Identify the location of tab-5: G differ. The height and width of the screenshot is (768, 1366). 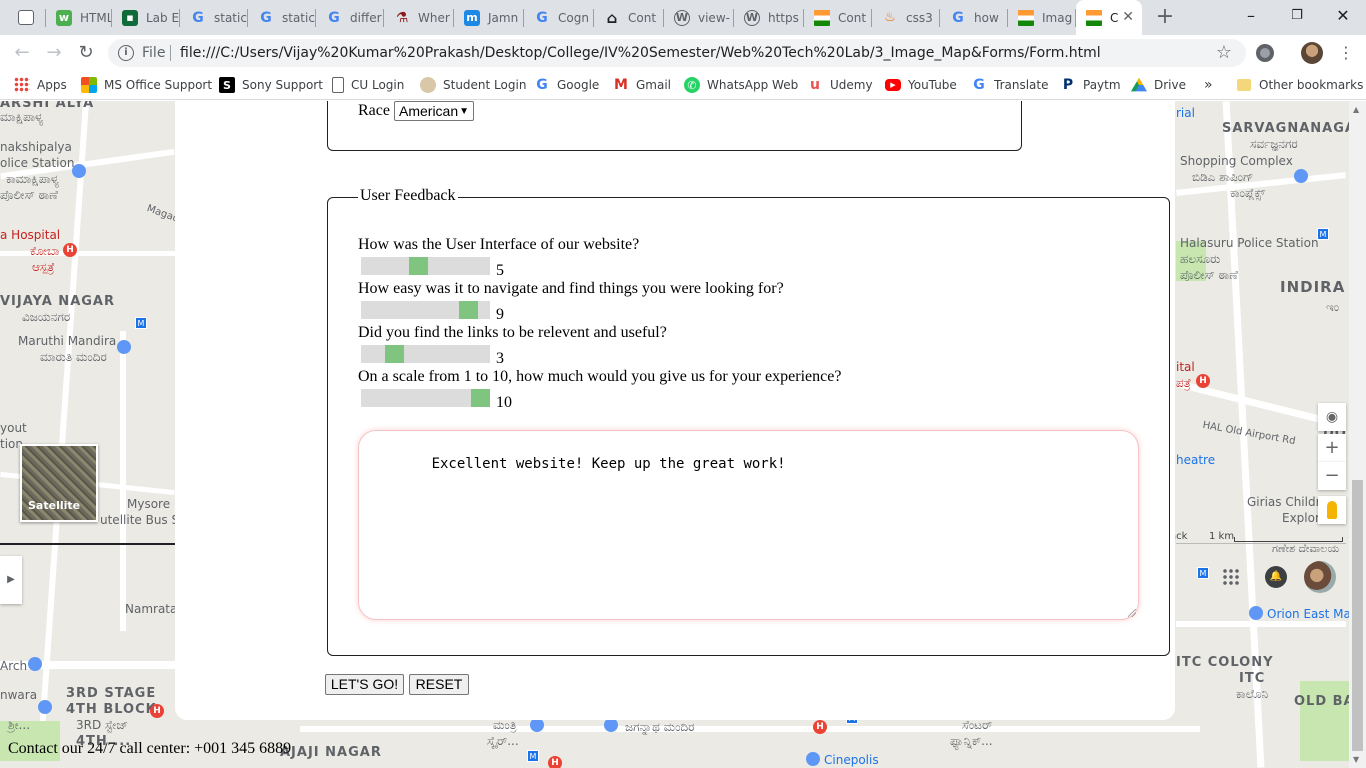
(350, 17).